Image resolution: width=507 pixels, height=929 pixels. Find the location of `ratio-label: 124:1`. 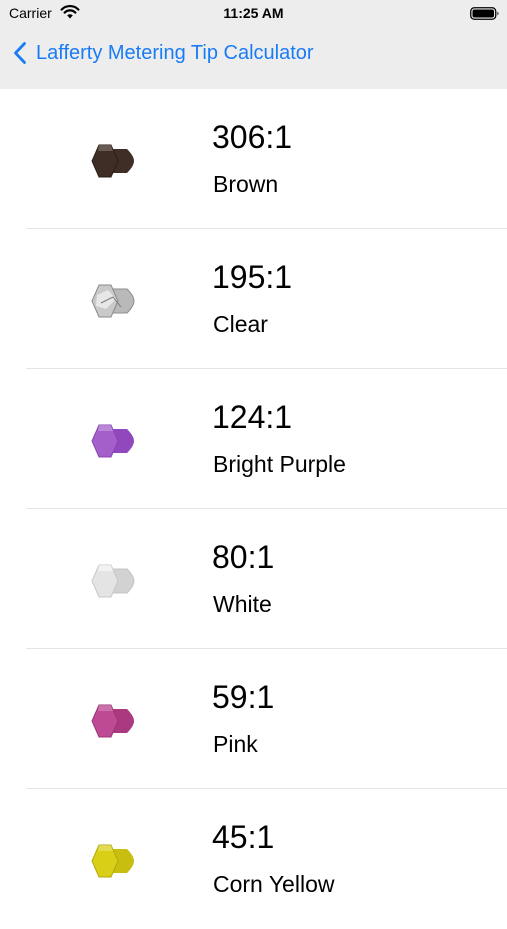

ratio-label: 124:1 is located at coordinates (252, 417).